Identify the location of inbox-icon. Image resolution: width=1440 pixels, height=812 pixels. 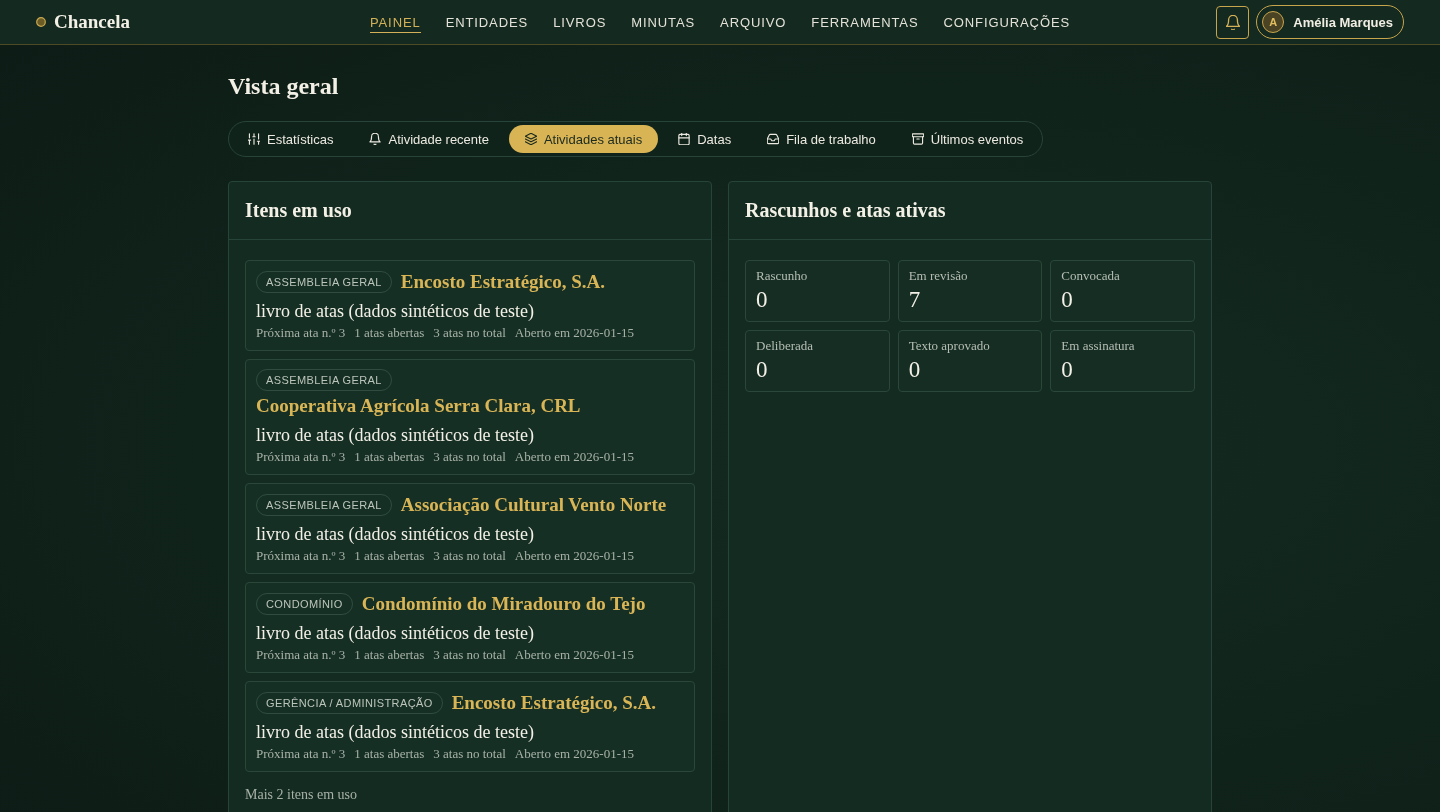
(773, 139).